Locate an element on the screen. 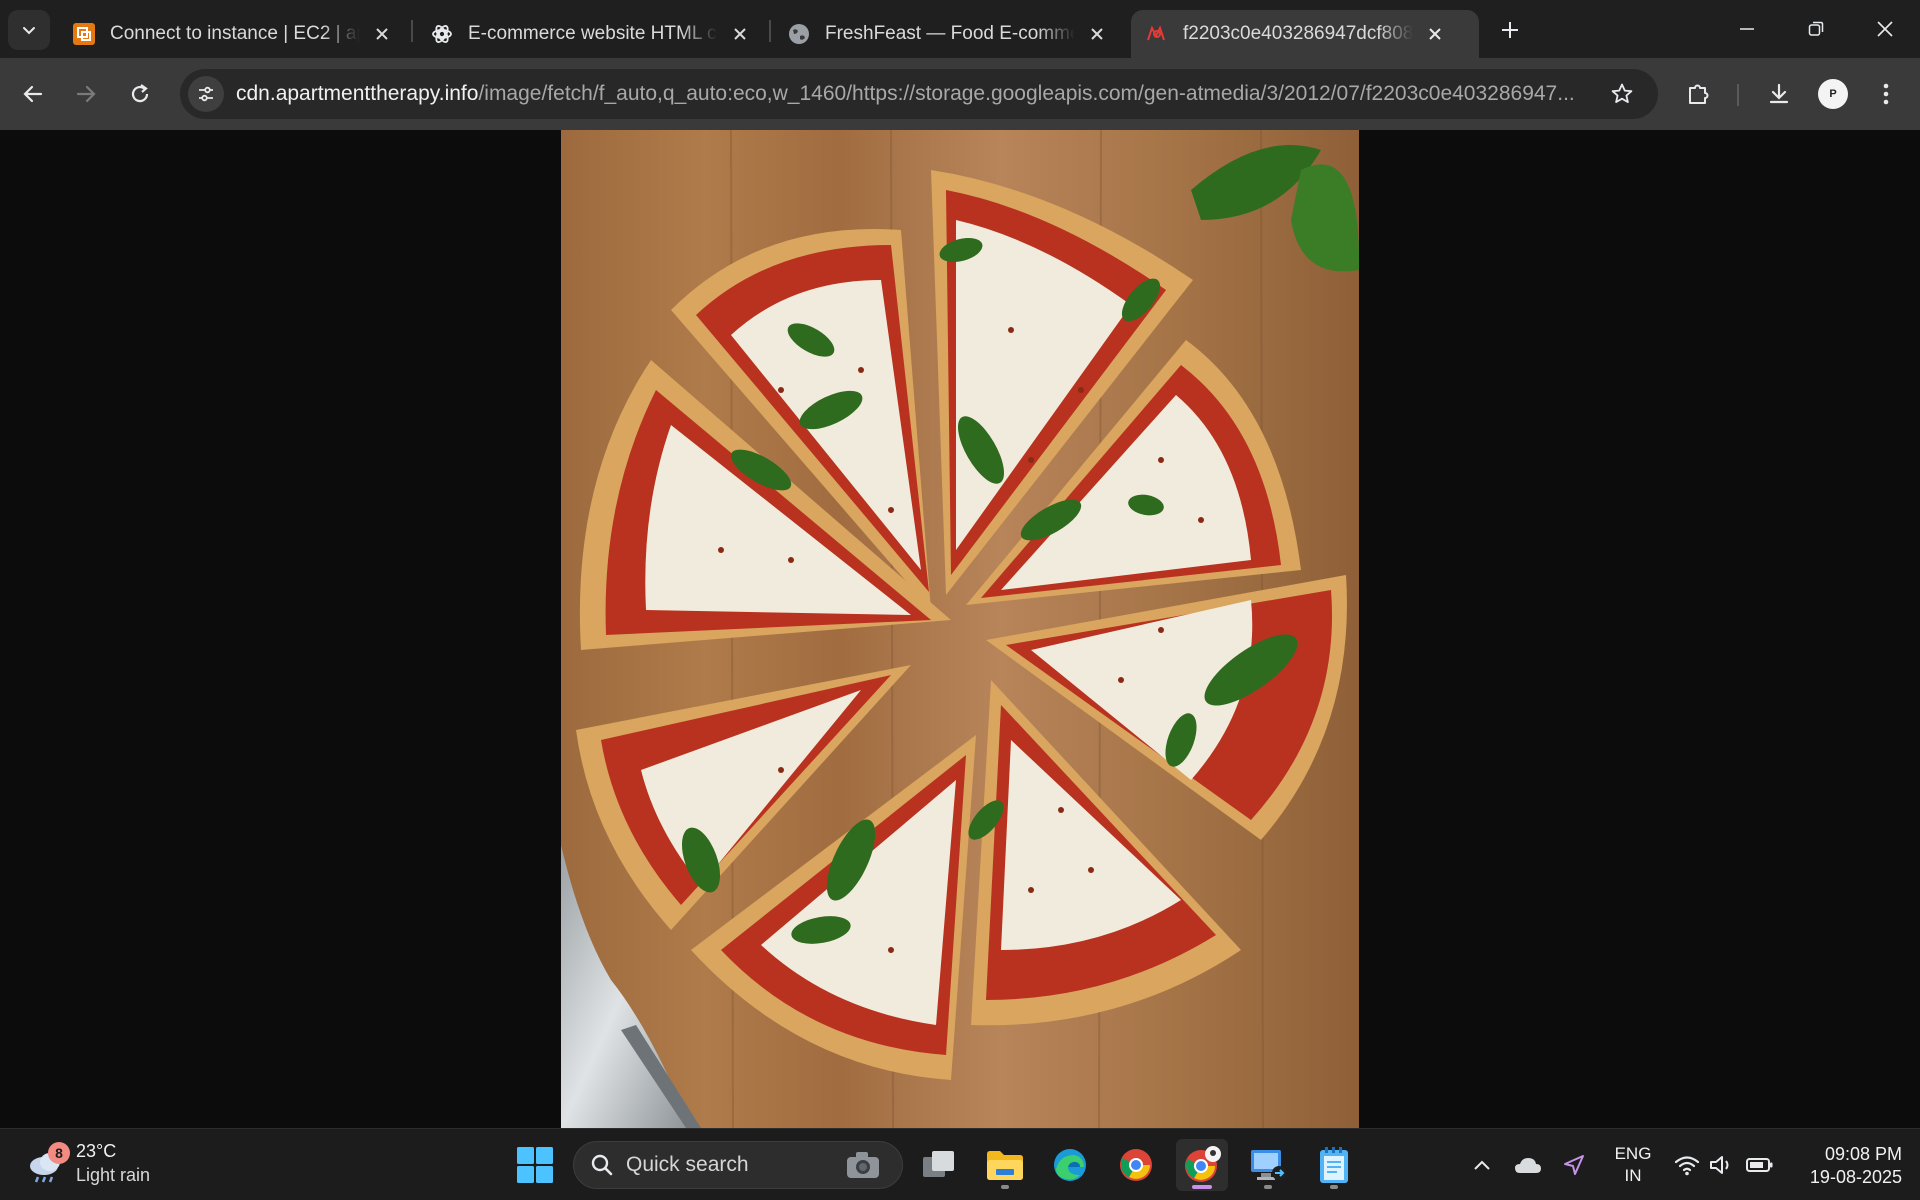 This screenshot has width=1920, height=1200. taskbar-notepad is located at coordinates (1334, 1165).